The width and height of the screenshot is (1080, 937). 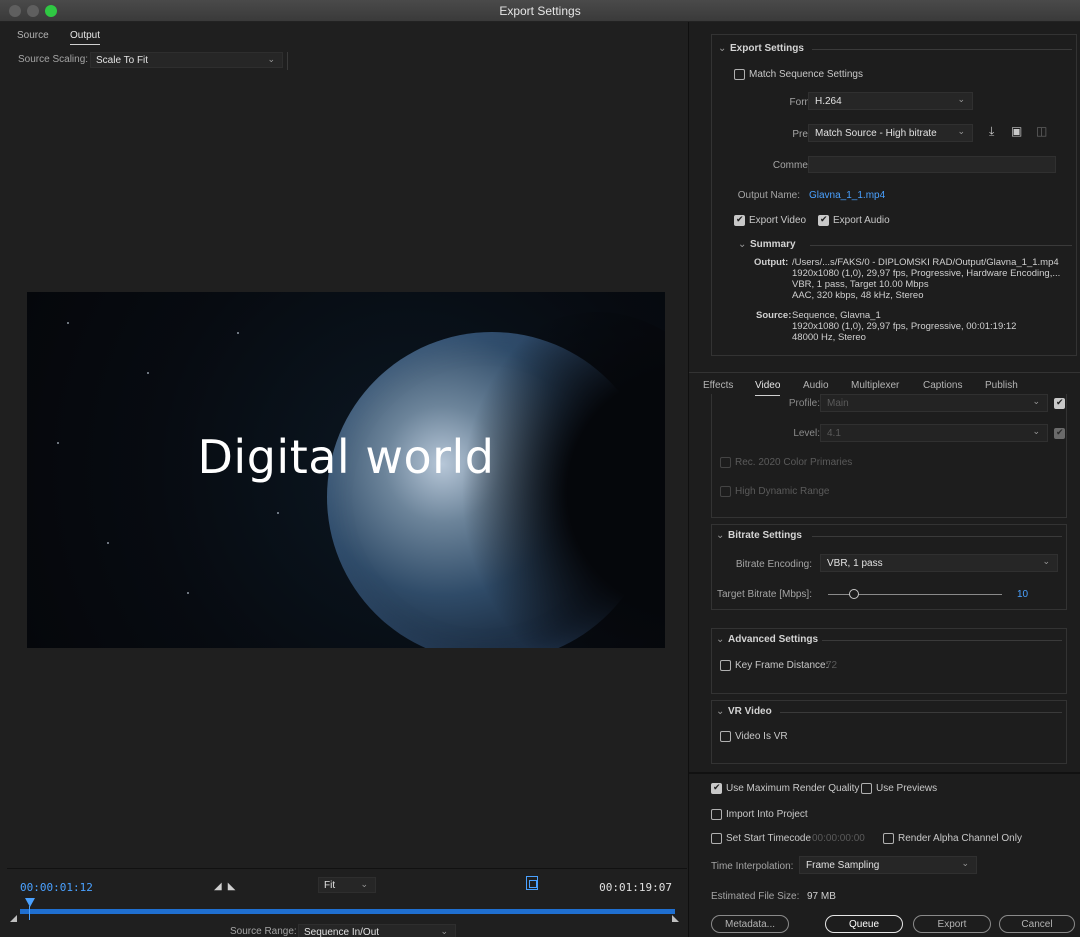 What do you see at coordinates (858, 295) in the screenshot?
I see `summary-output-line: AAC, 320 kbps, 48 kHz, Stereo` at bounding box center [858, 295].